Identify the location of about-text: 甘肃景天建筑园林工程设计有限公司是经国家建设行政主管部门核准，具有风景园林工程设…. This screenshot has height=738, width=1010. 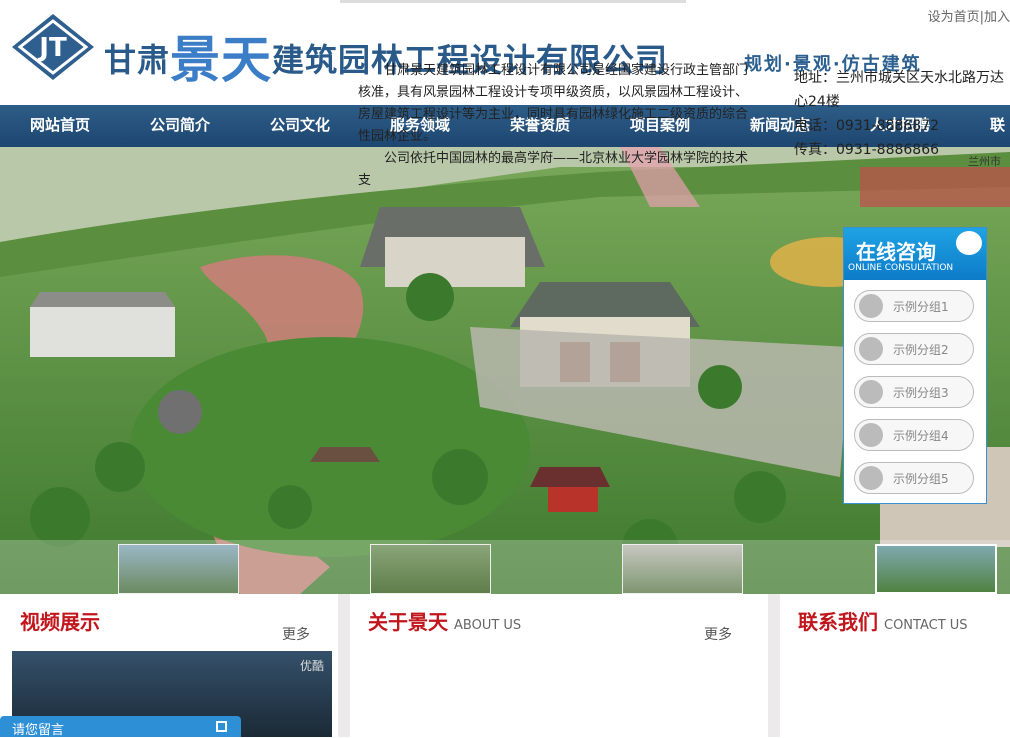
(558, 126).